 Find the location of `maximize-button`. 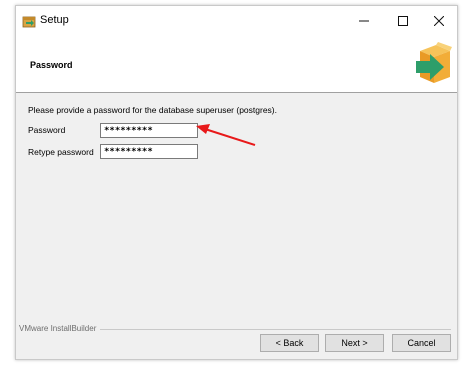

maximize-button is located at coordinates (403, 21).